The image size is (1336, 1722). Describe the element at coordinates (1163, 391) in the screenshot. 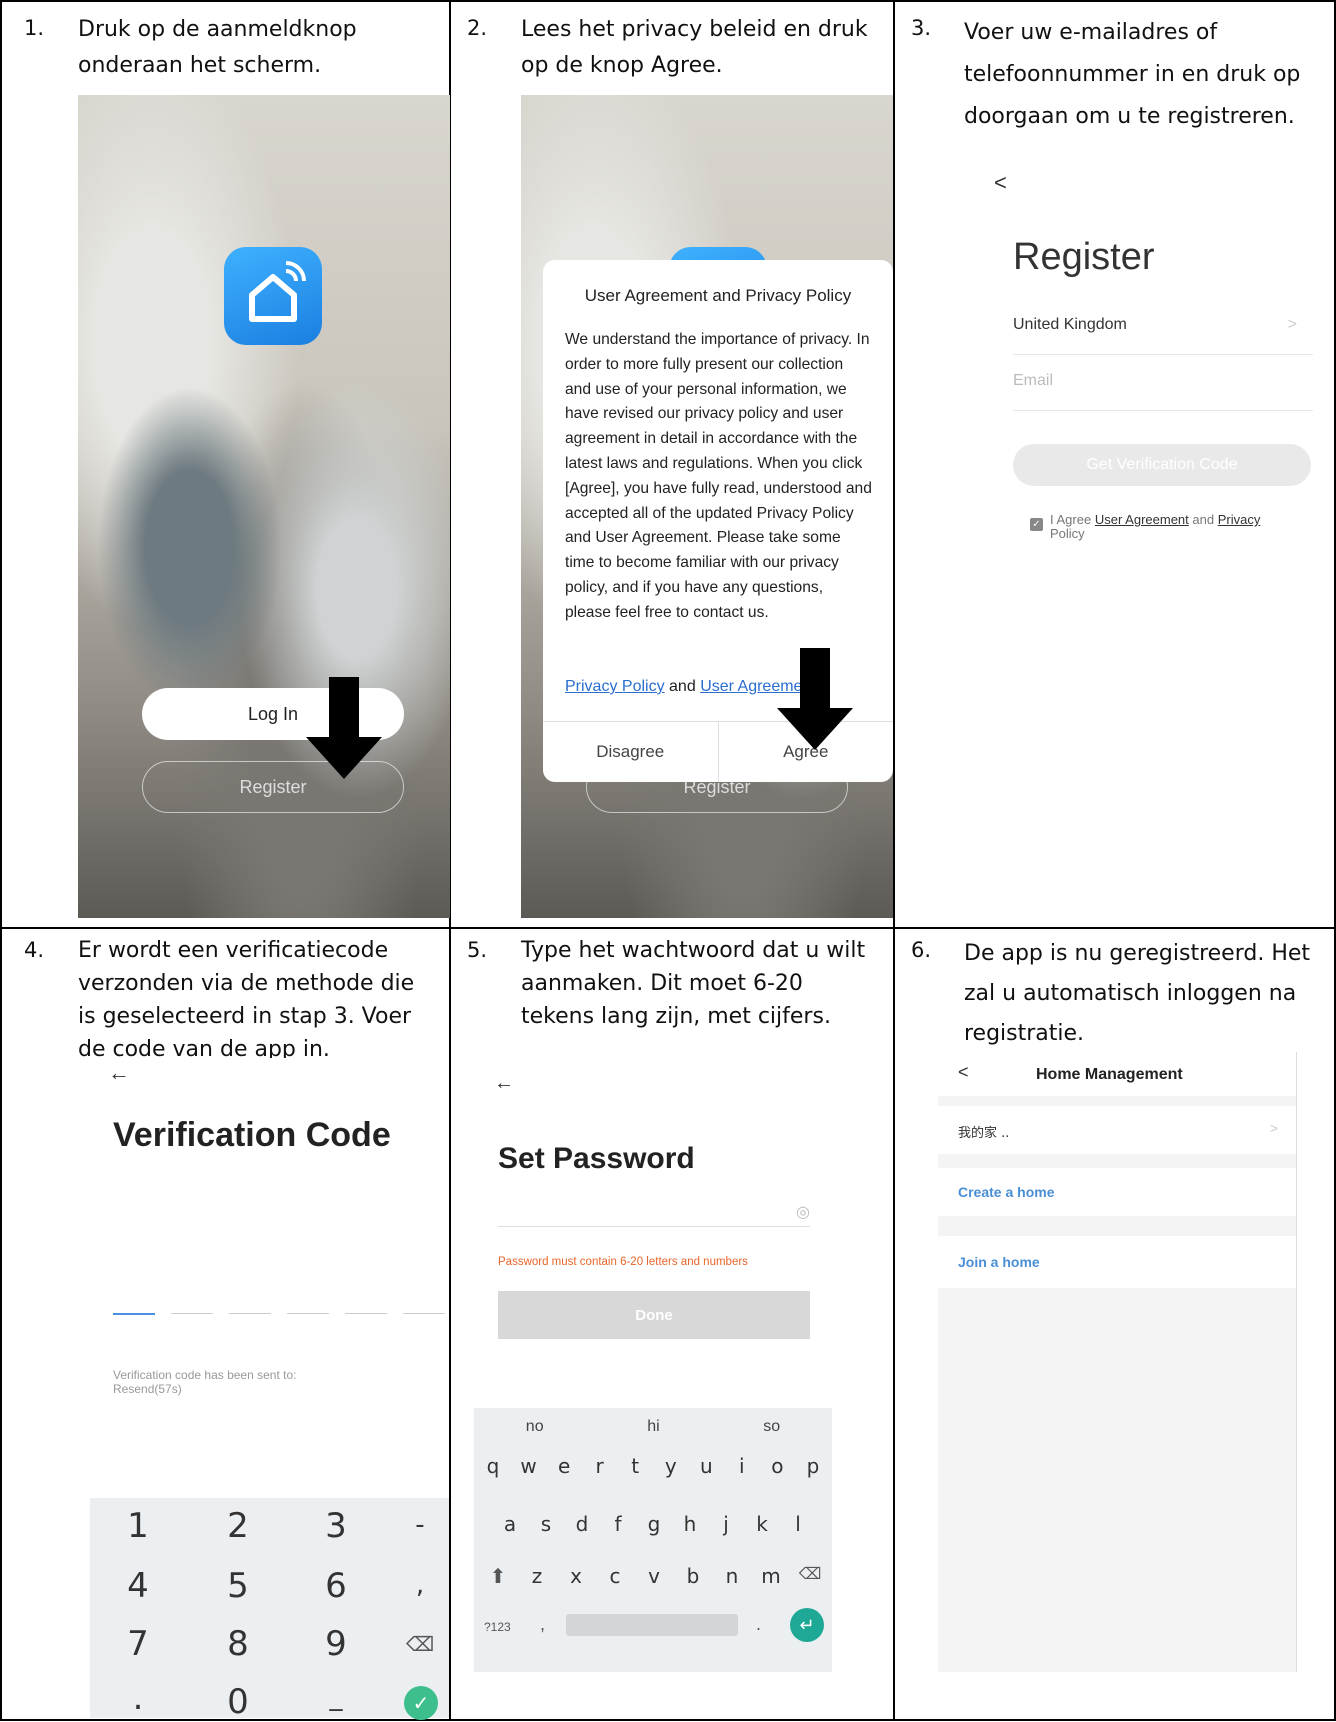

I see `email-field: Email` at that location.